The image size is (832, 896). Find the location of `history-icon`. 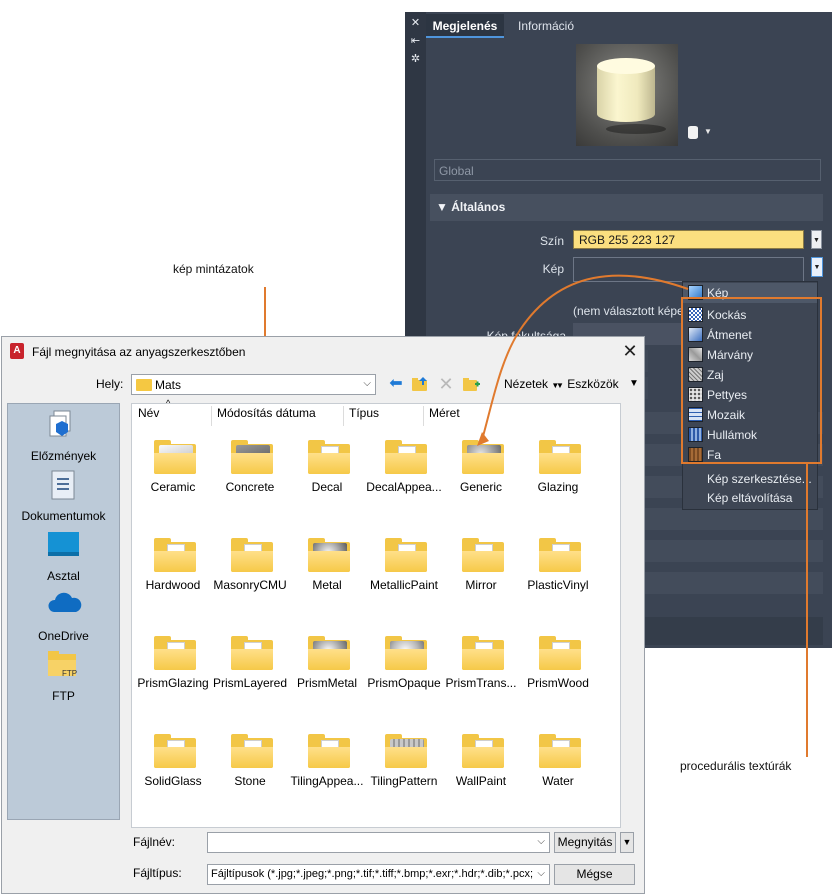

history-icon is located at coordinates (63, 424).